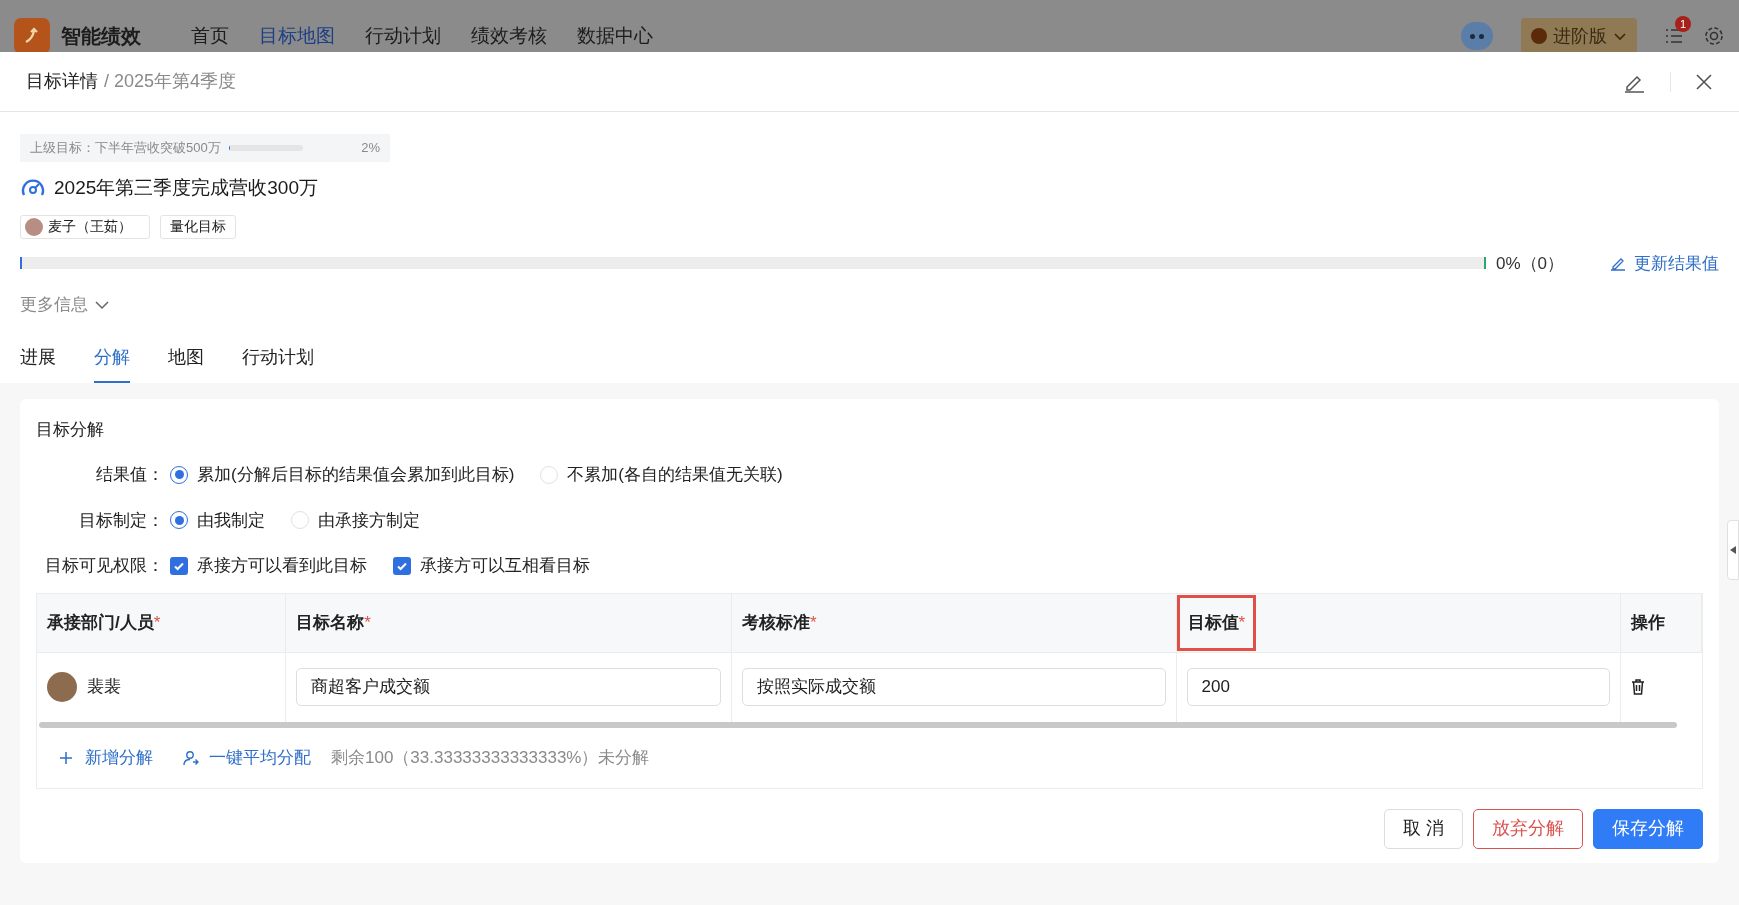  What do you see at coordinates (247, 757) in the screenshot?
I see `distribute-evenly-link: 一键平均分配` at bounding box center [247, 757].